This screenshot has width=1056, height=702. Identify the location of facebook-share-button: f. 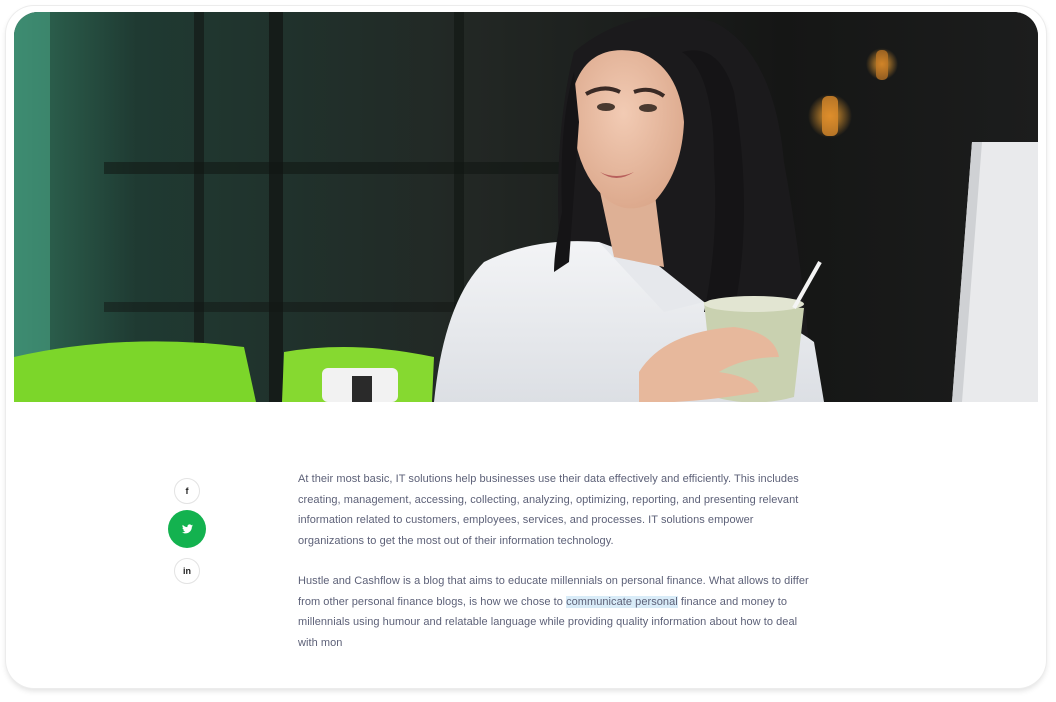
(187, 491).